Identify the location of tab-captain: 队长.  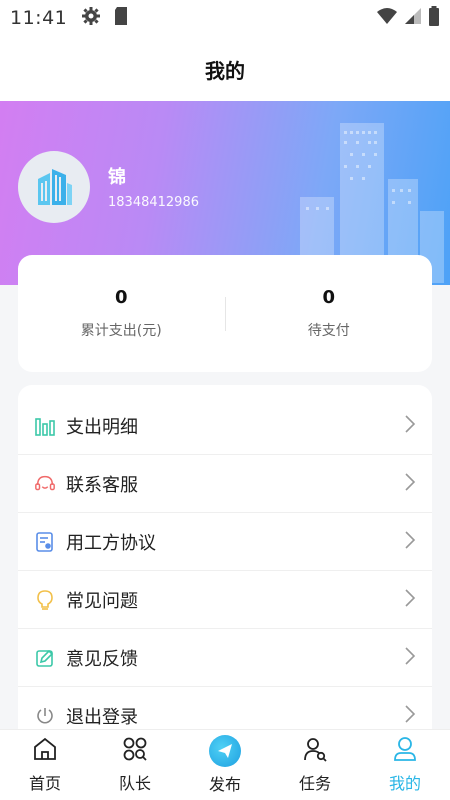
(135, 765).